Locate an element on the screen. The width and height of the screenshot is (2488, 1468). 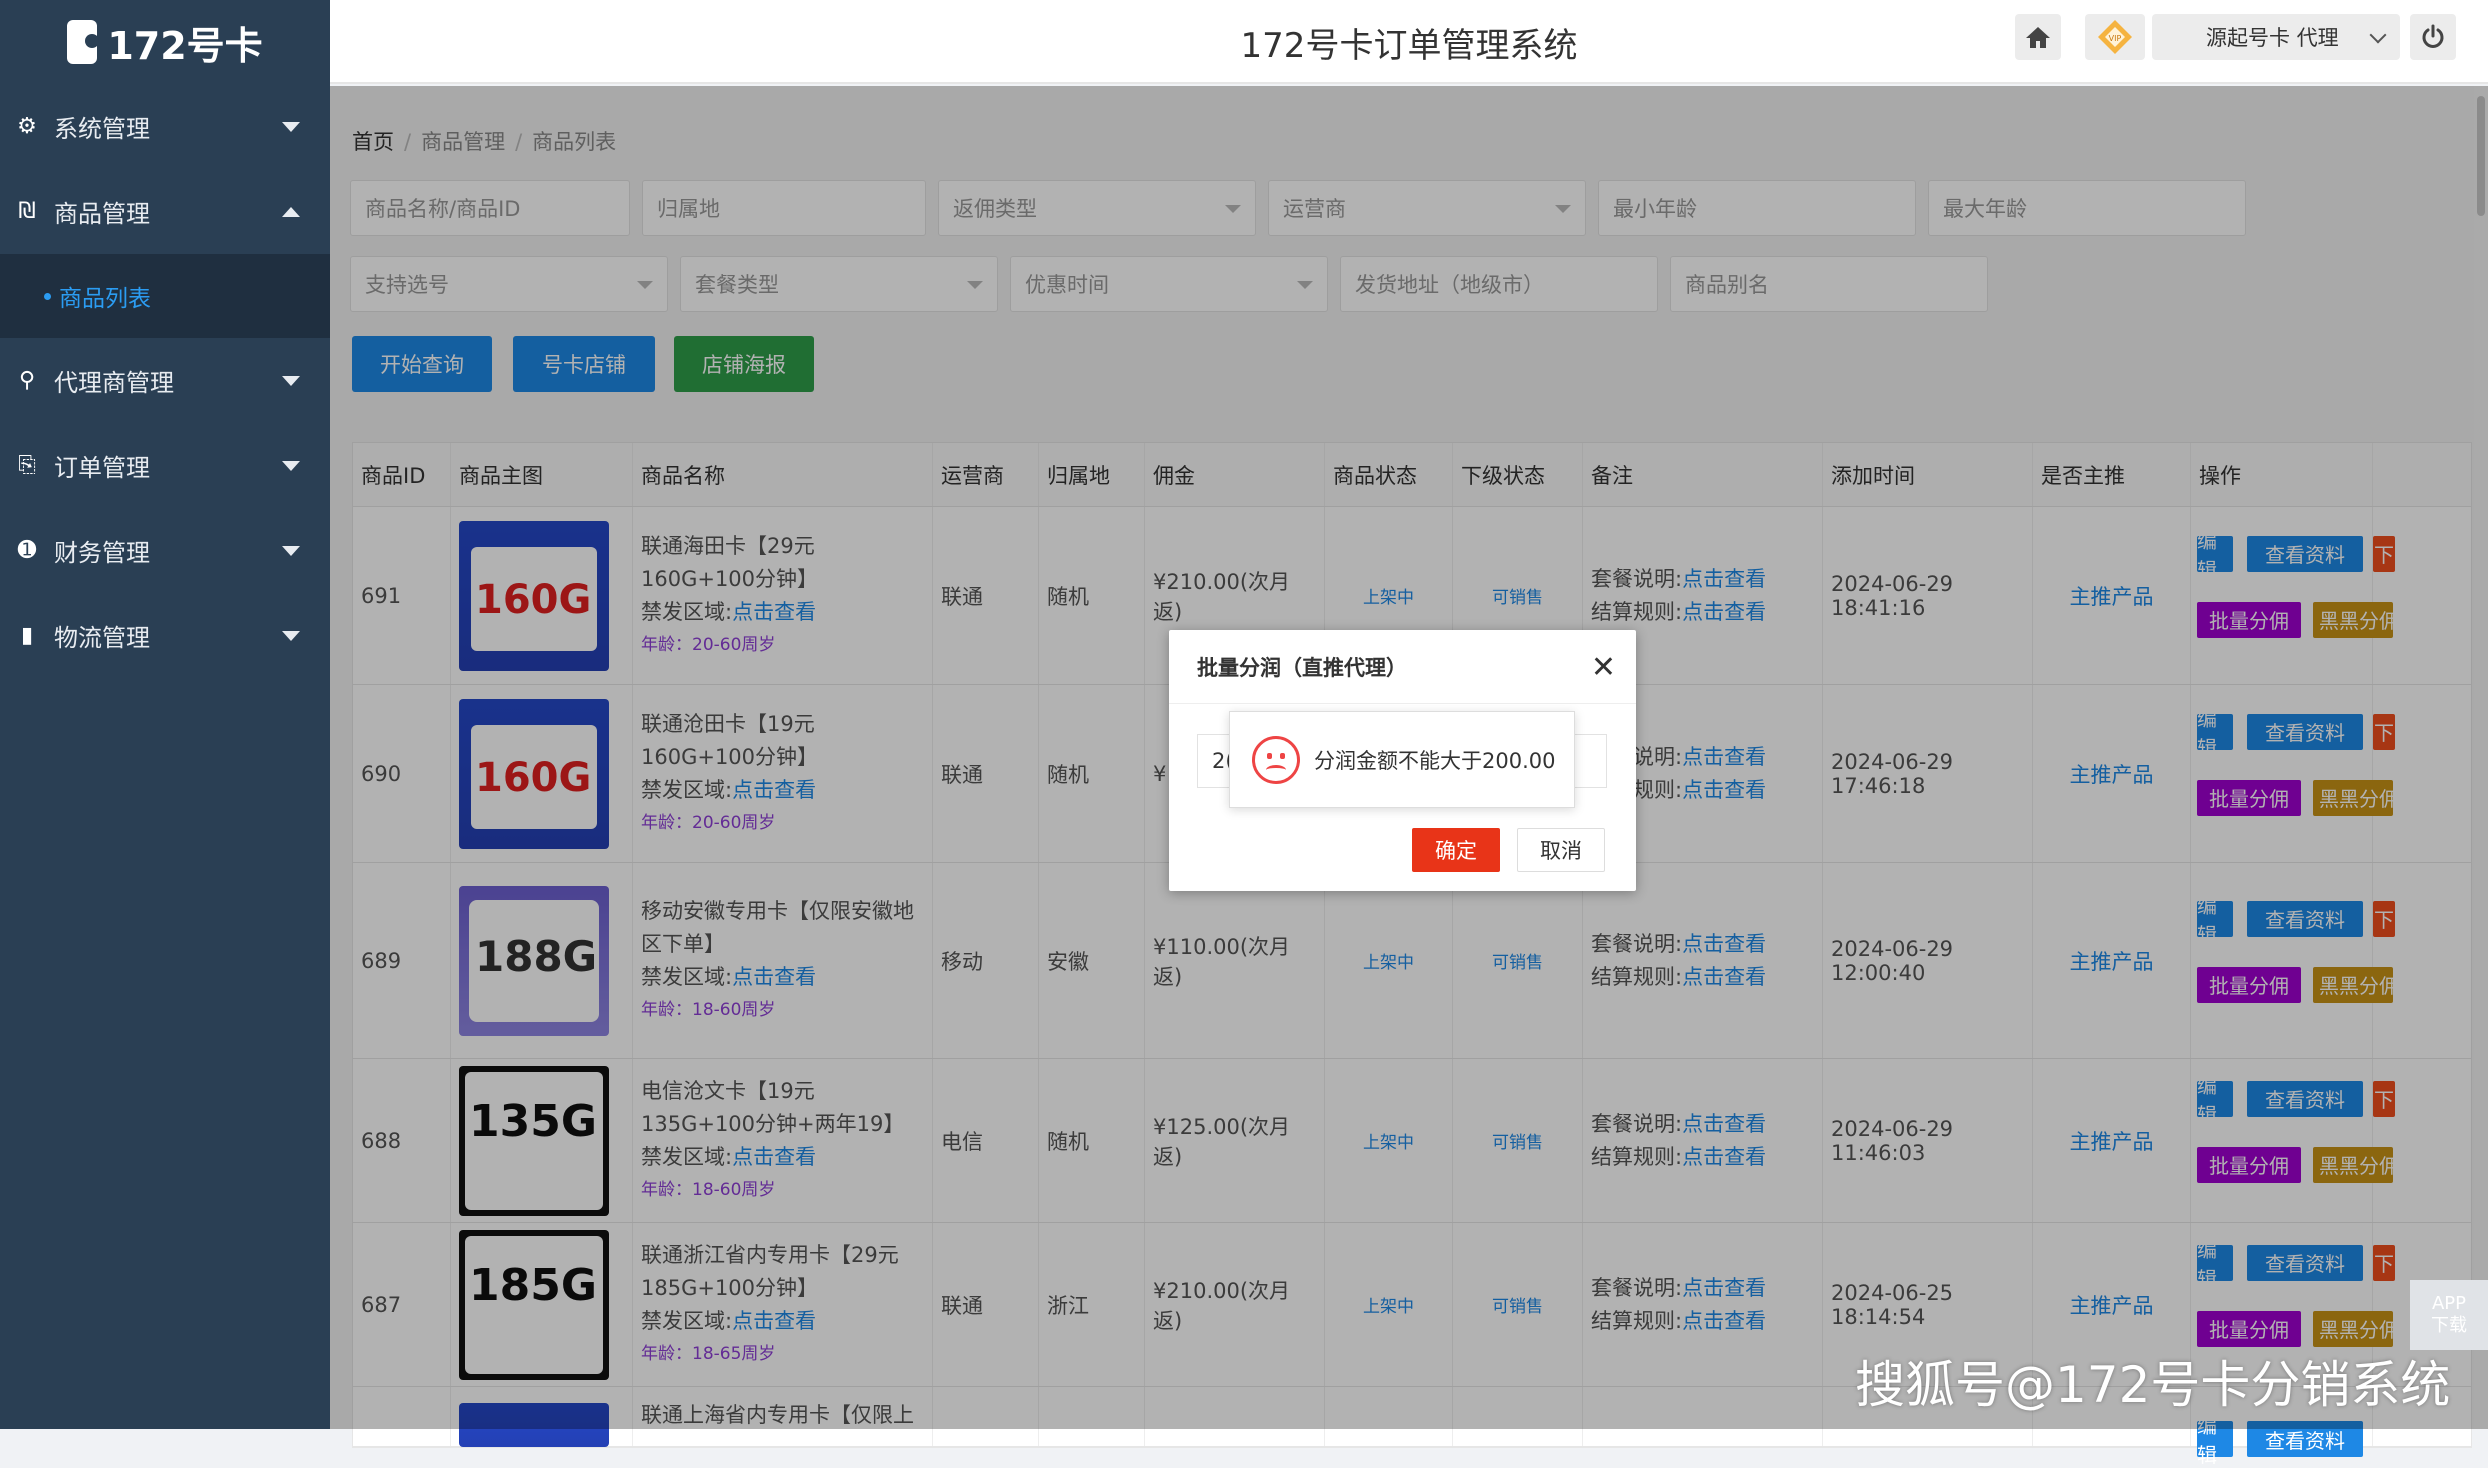
vip-diamond-icon: VIP is located at coordinates (2115, 37).